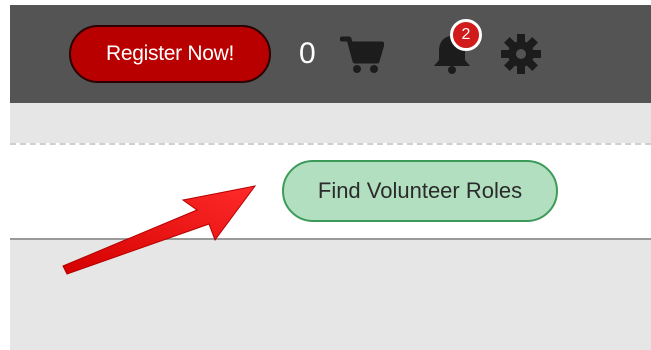 The image size is (651, 350). I want to click on sub-header-bar, so click(330, 123).